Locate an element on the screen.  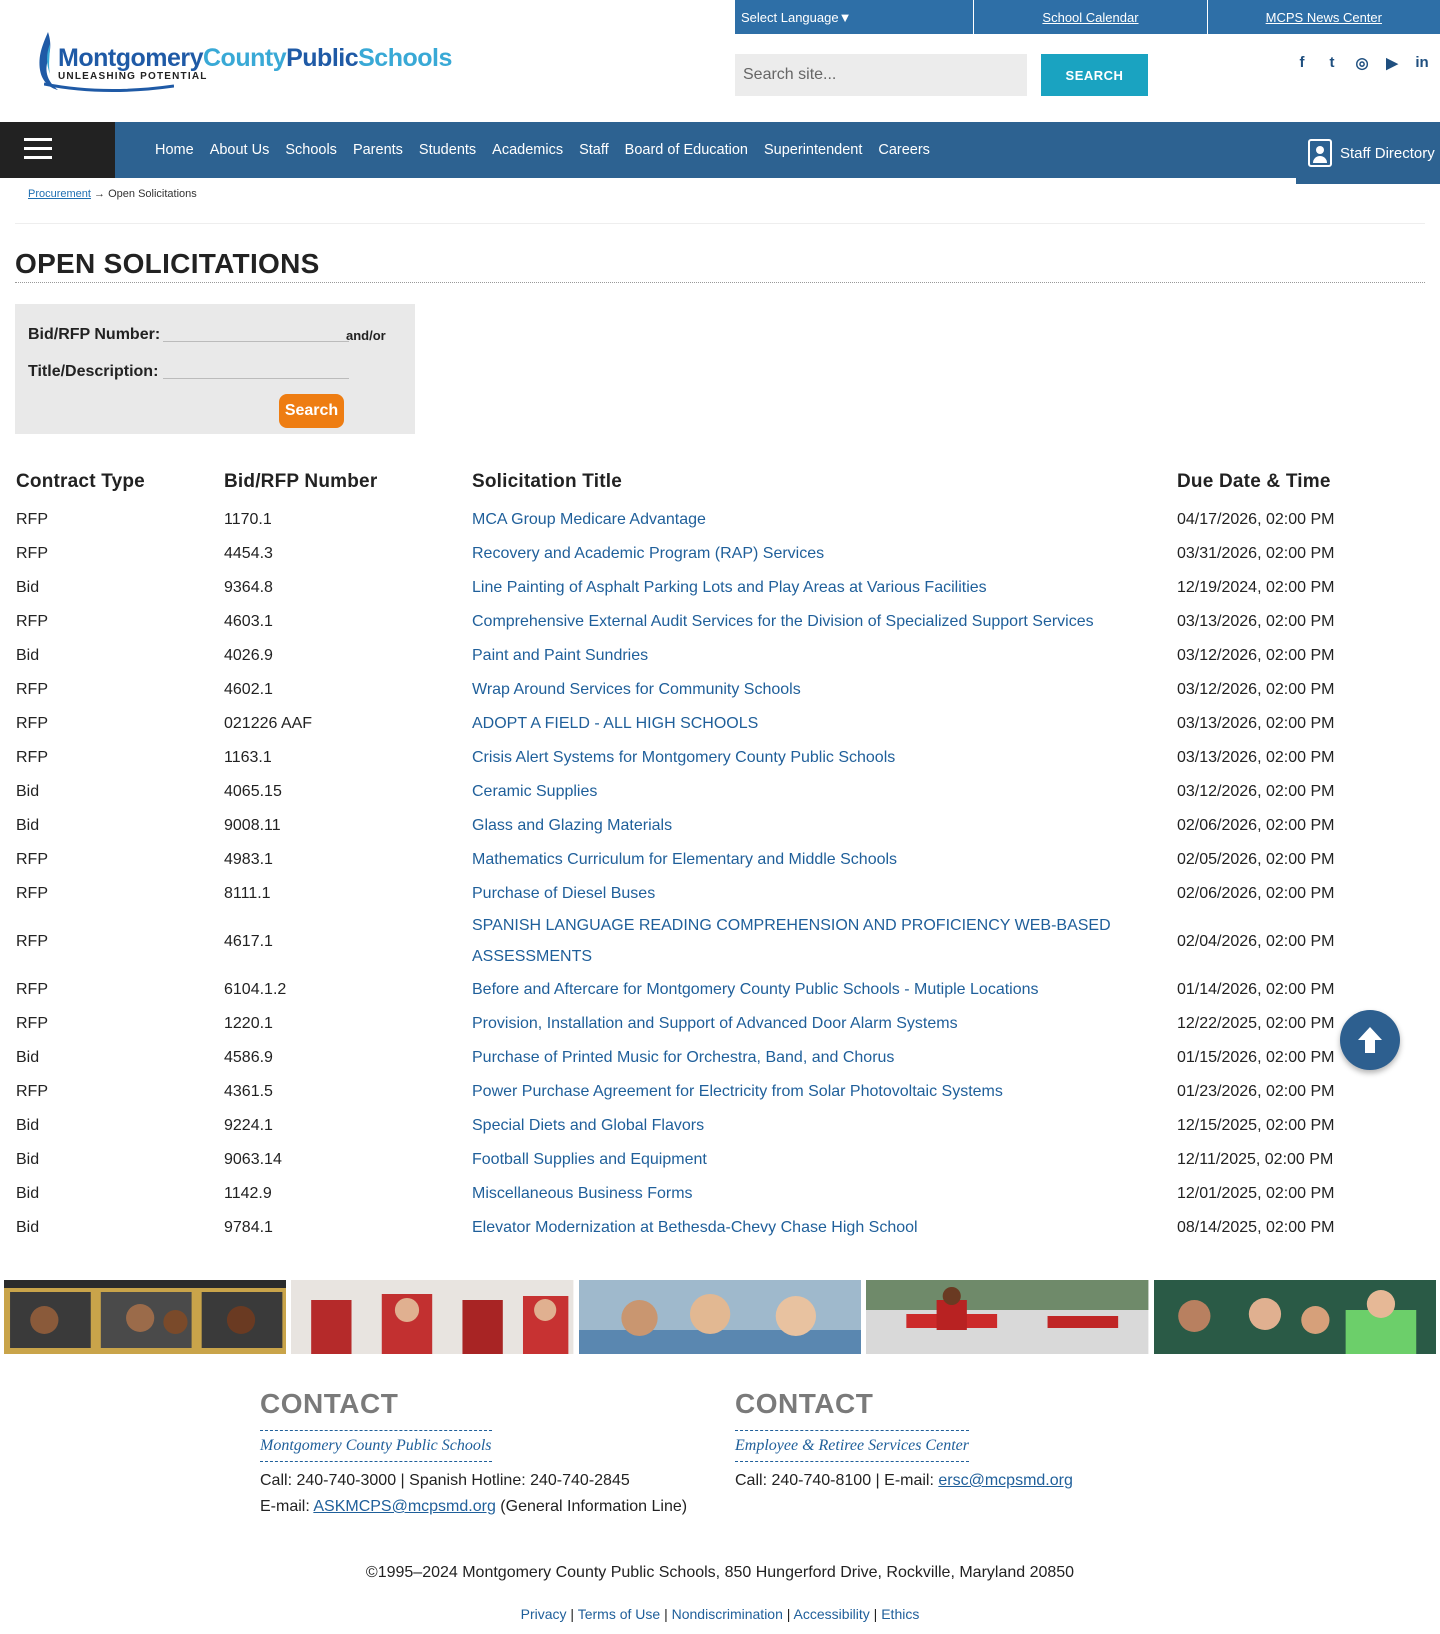
linkedin-icon: in is located at coordinates (1422, 66).